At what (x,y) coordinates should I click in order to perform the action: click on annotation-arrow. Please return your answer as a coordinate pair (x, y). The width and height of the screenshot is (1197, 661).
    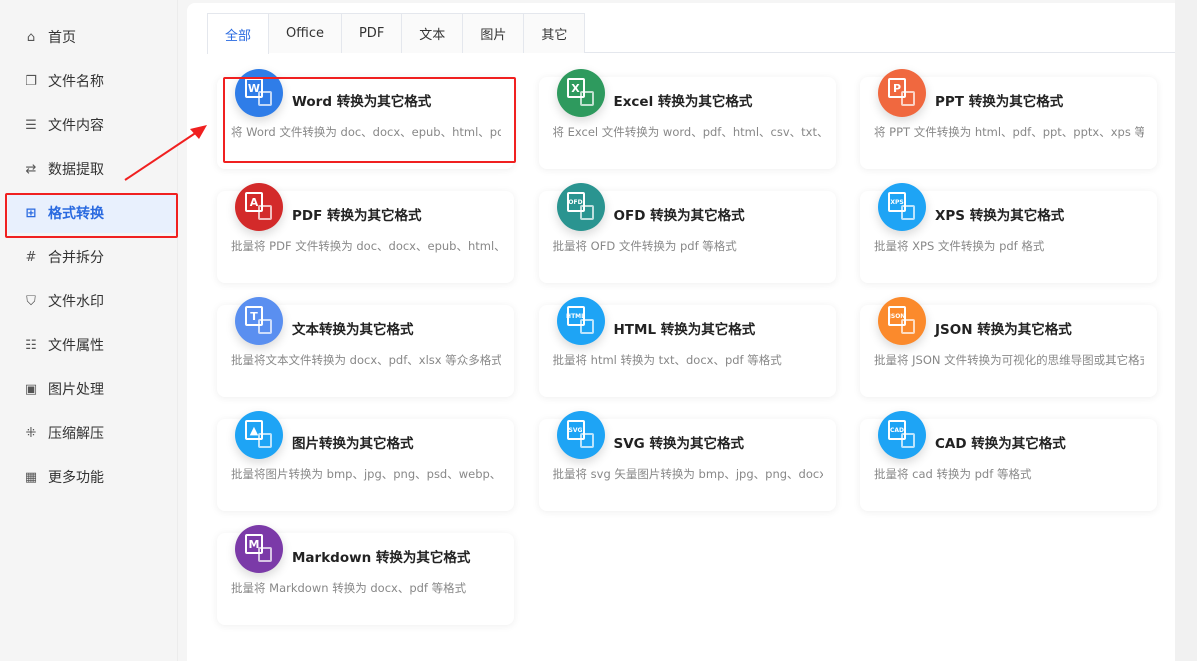
    Looking at the image, I should click on (165, 153).